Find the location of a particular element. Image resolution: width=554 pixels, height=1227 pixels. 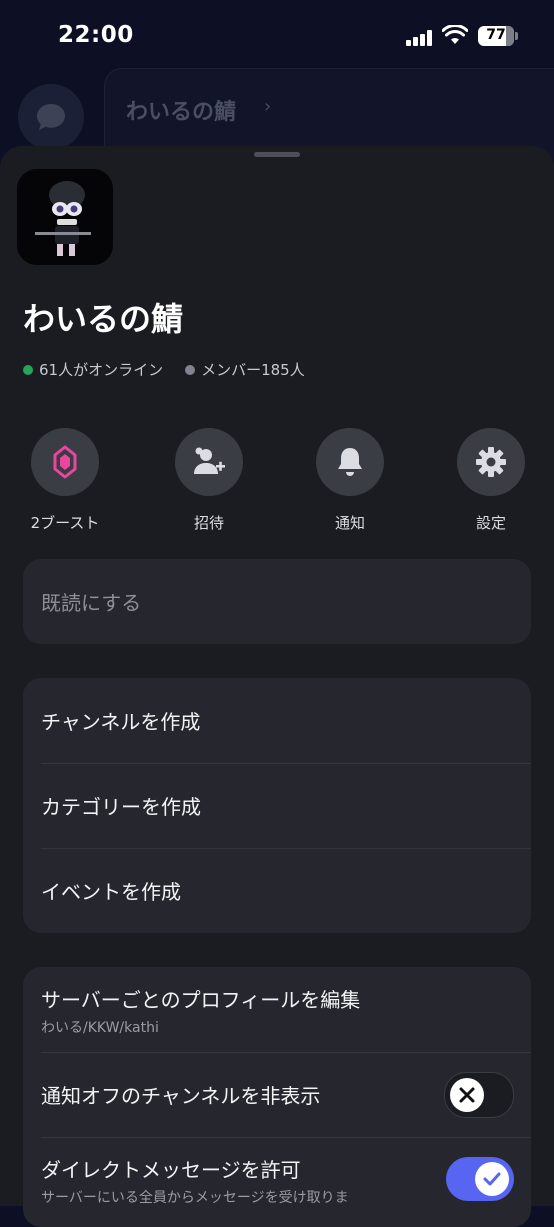

allow-dm-toggle is located at coordinates (480, 1179).